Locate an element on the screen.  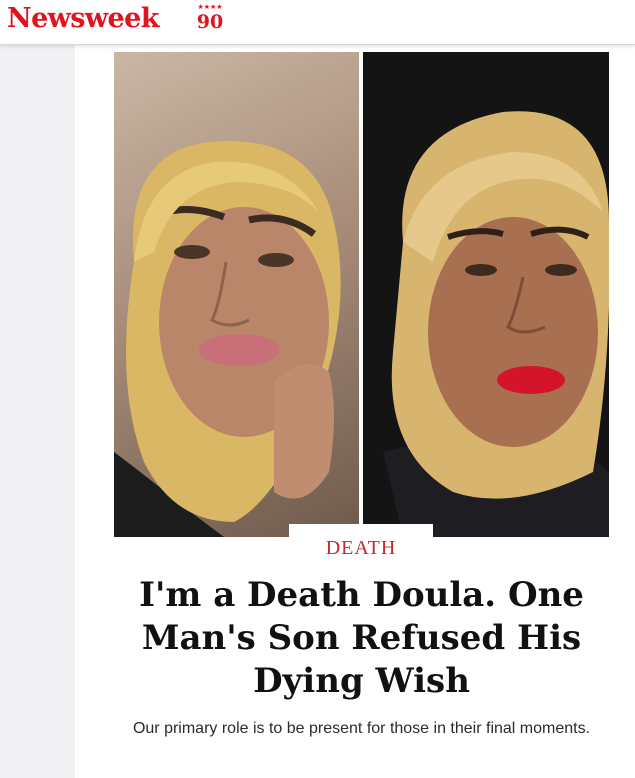
anniversary-badge: ★★★★ 90 is located at coordinates (210, 20).